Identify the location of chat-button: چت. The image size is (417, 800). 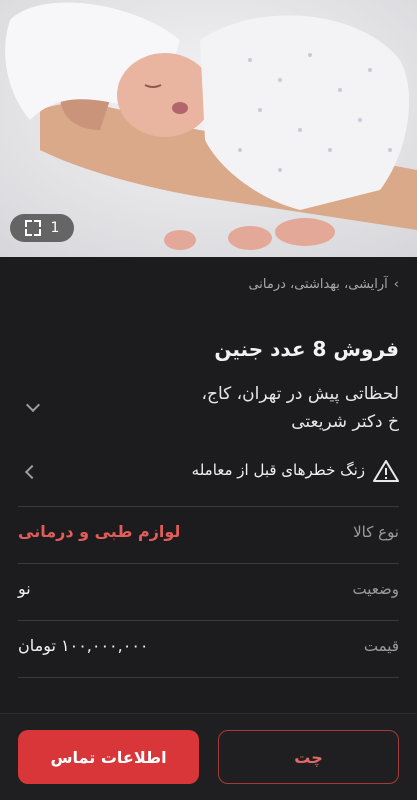
(308, 757).